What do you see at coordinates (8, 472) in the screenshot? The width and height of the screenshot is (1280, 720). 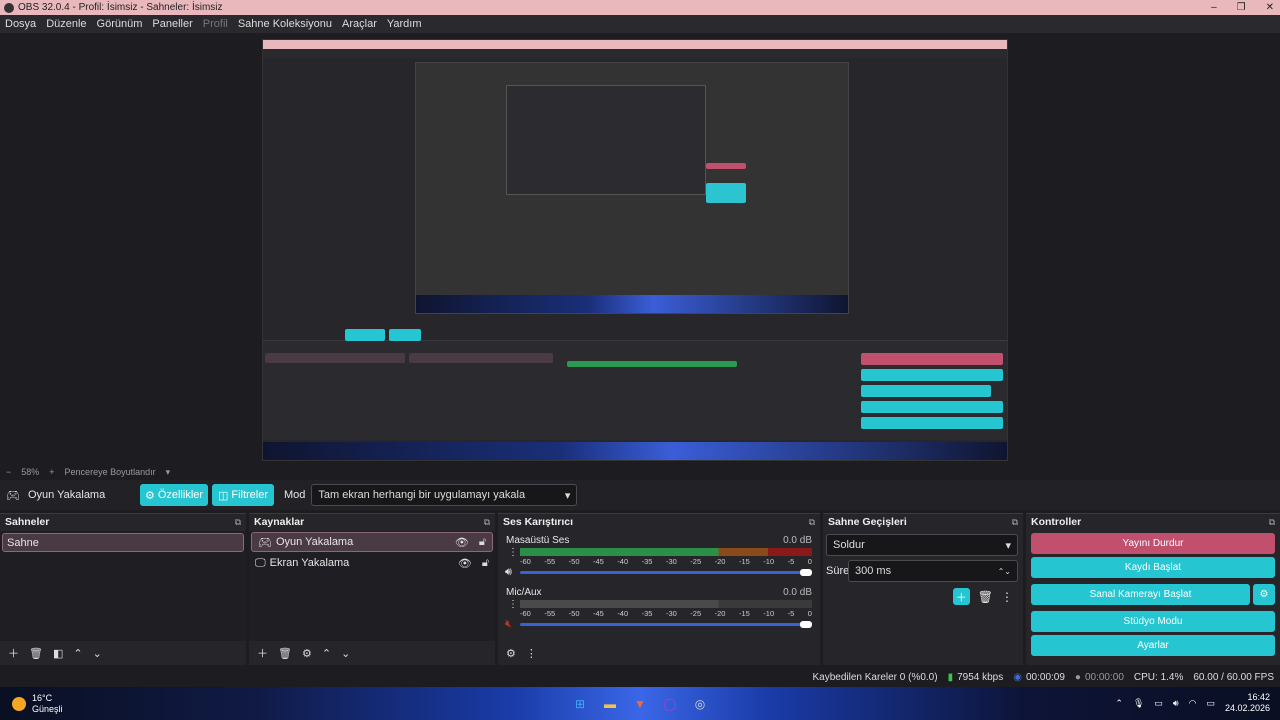 I see `zoom-out-button: −` at bounding box center [8, 472].